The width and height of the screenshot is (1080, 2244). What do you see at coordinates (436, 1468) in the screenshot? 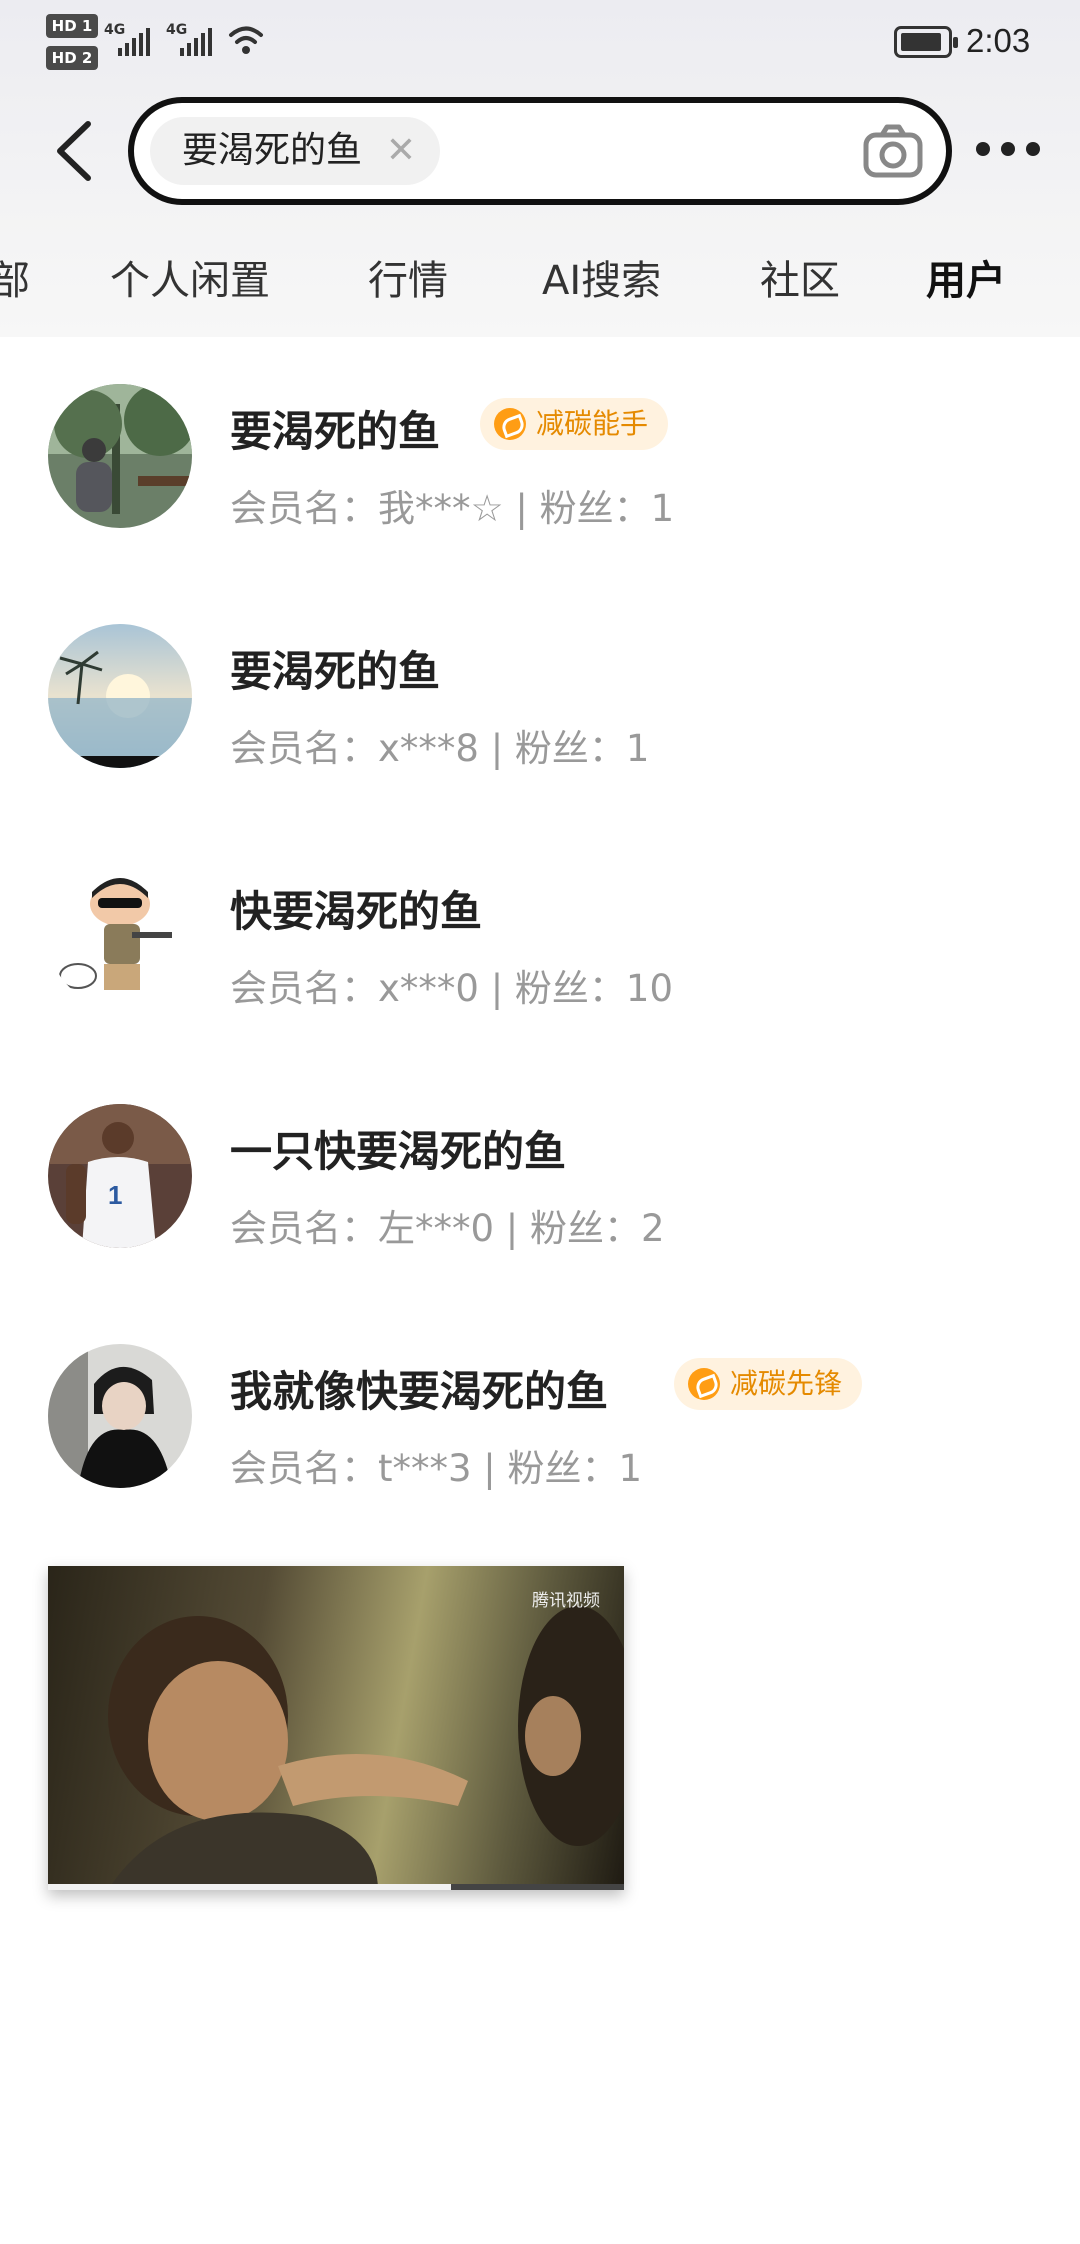
I see `user-meta: 会员名：t***3 | 粉丝：1` at bounding box center [436, 1468].